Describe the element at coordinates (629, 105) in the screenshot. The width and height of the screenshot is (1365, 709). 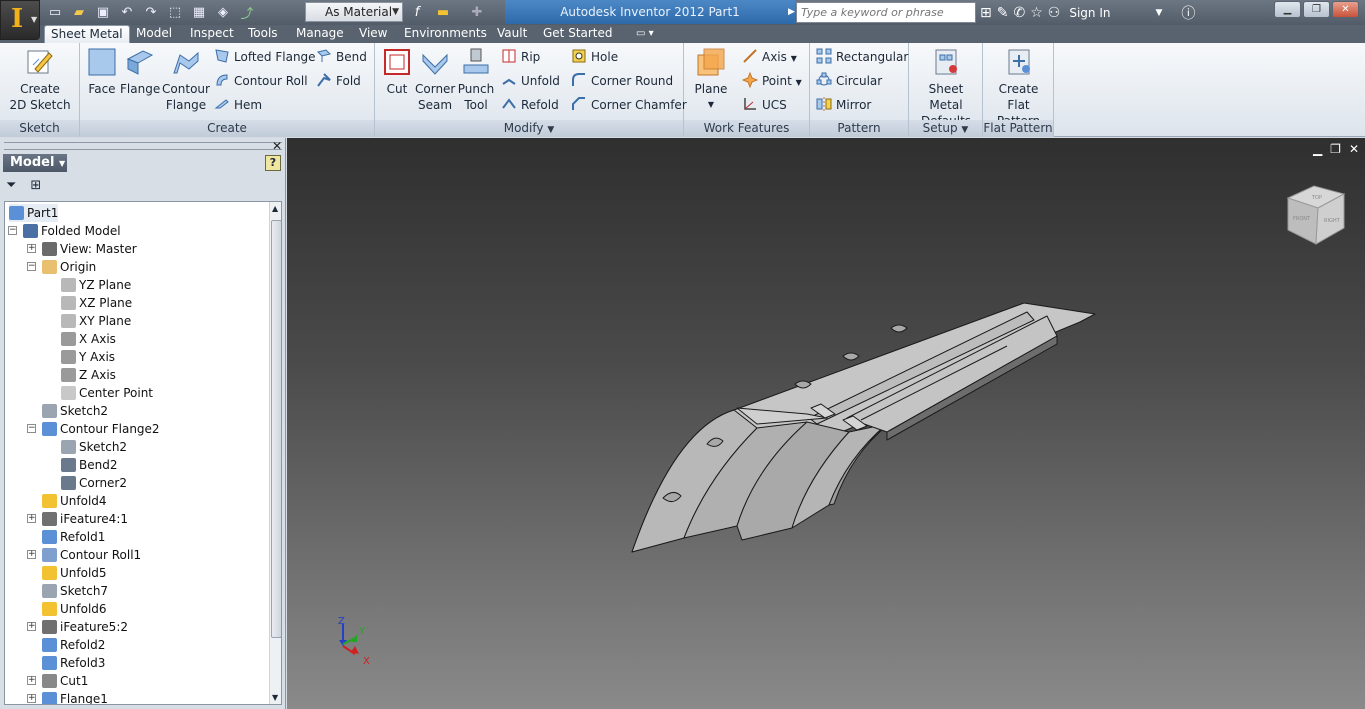
I see `corner-chamfer-button: Corner Chamfer` at that location.